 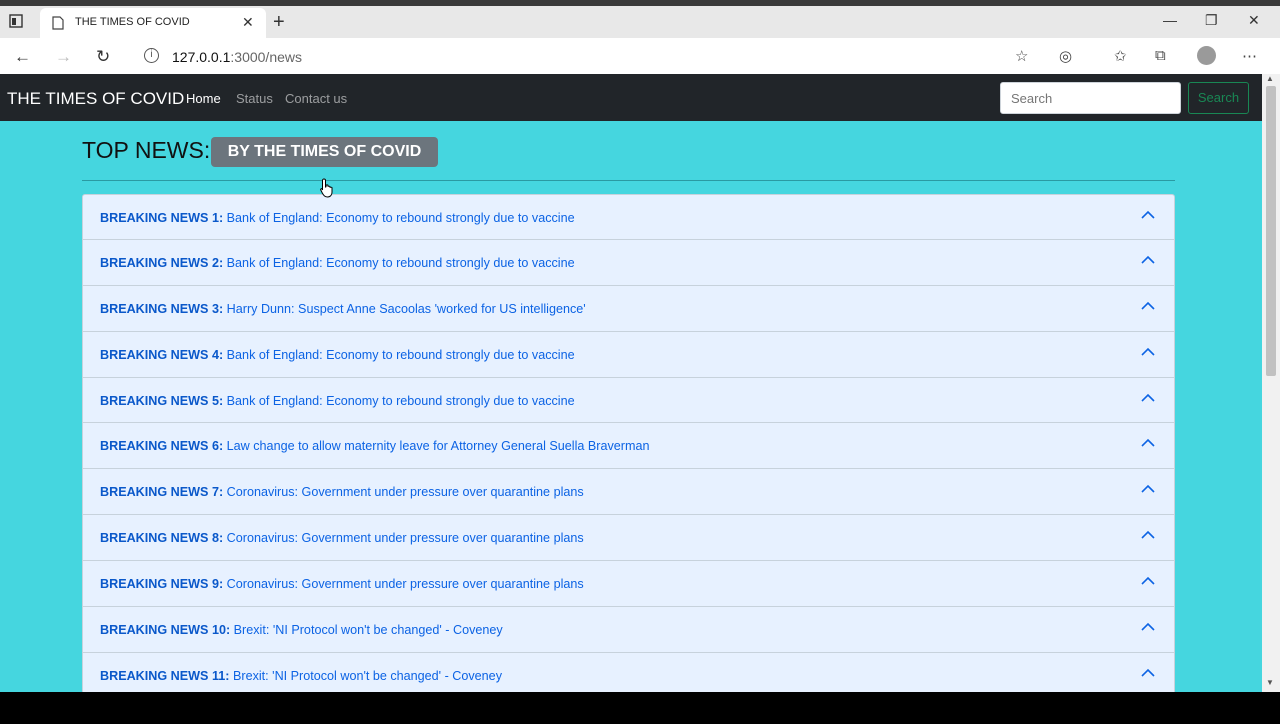 I want to click on browser-tab: THE TIMES OF COVID ✕, so click(x=153, y=23).